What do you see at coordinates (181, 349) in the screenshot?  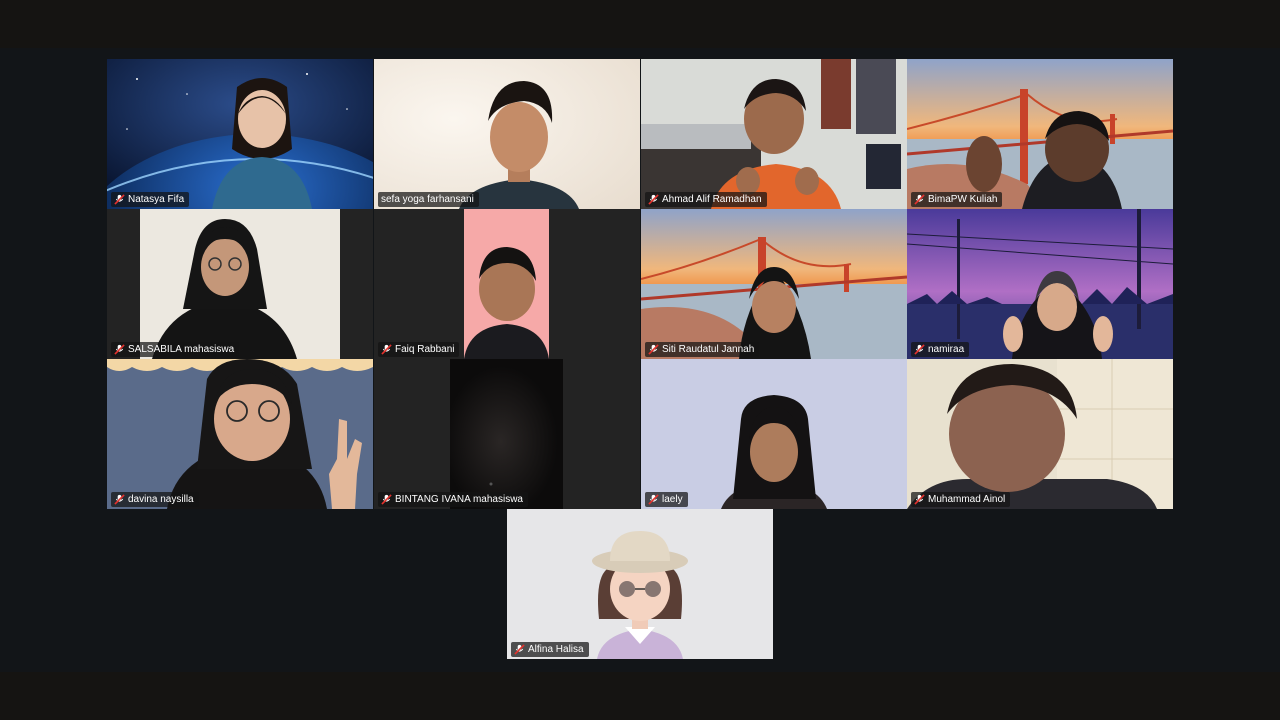 I see `participant-name: SALSABILA mahasiswa` at bounding box center [181, 349].